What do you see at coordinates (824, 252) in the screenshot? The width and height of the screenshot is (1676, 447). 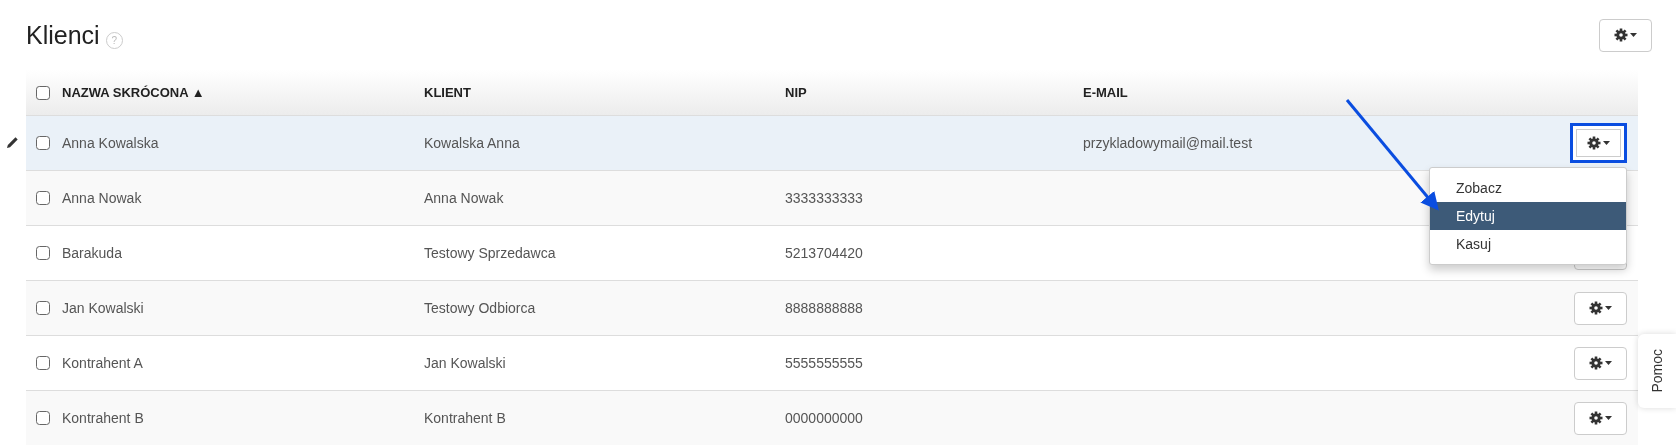 I see `table-cell: 5213704420` at bounding box center [824, 252].